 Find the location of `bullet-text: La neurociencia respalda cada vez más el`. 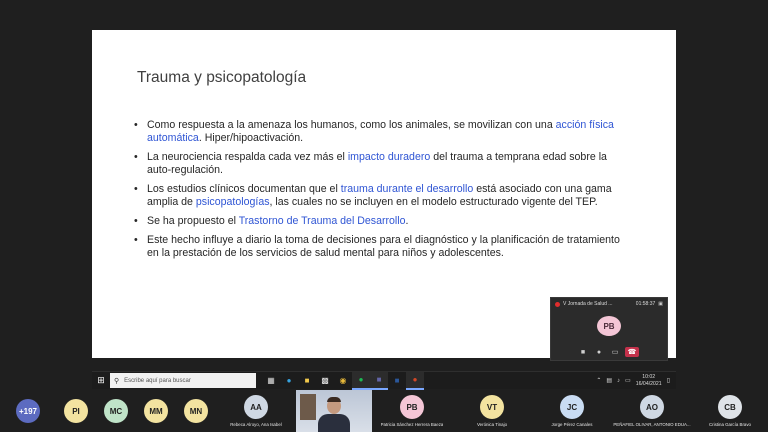

bullet-text: La neurociencia respalda cada vez más el is located at coordinates (247, 157).